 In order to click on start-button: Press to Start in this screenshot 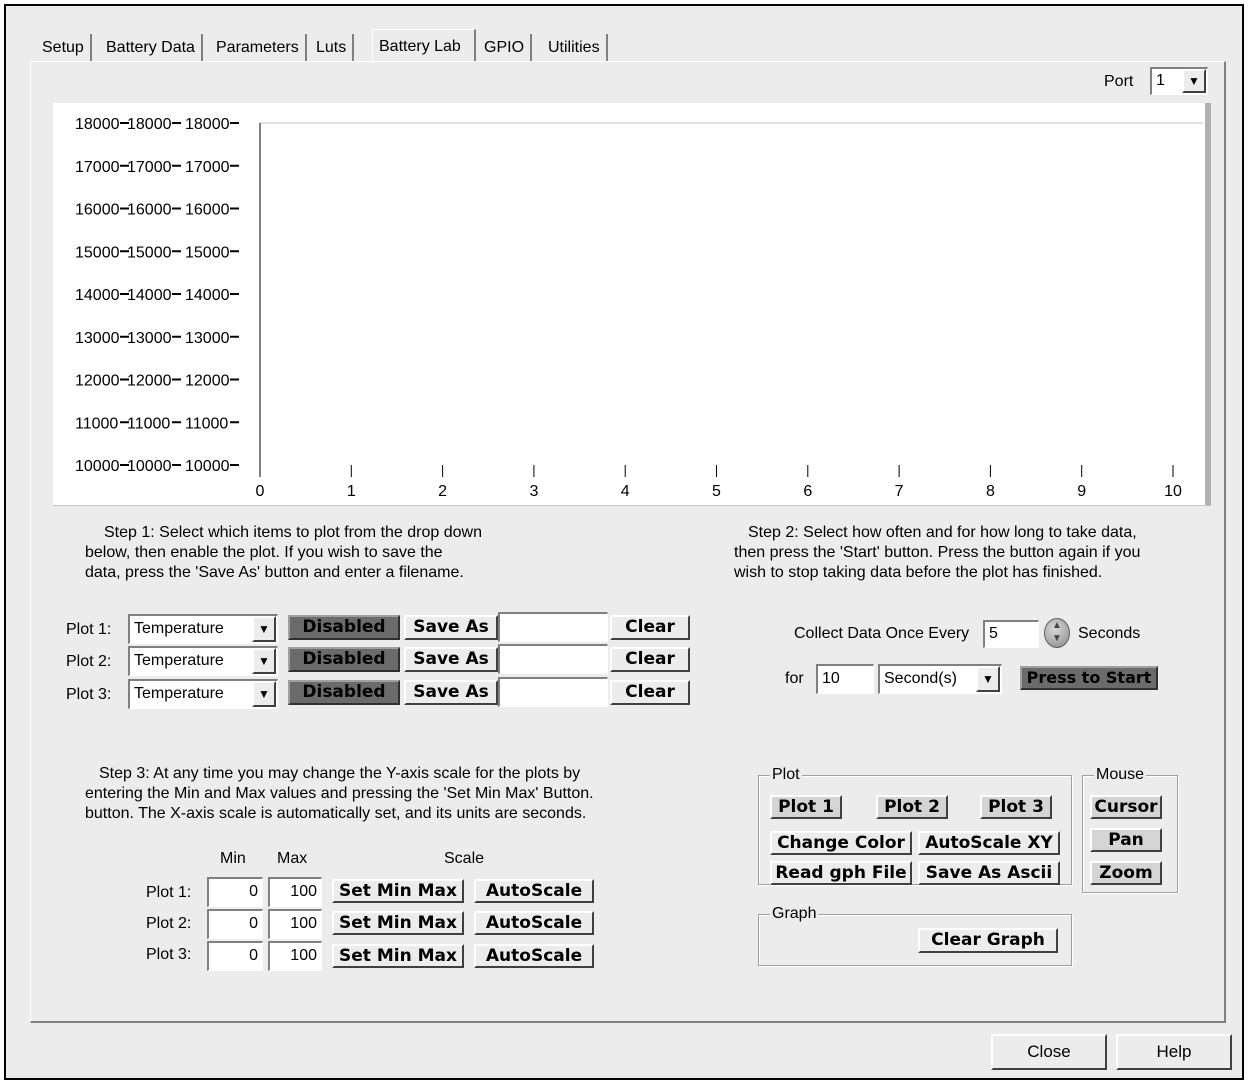, I will do `click(1089, 678)`.